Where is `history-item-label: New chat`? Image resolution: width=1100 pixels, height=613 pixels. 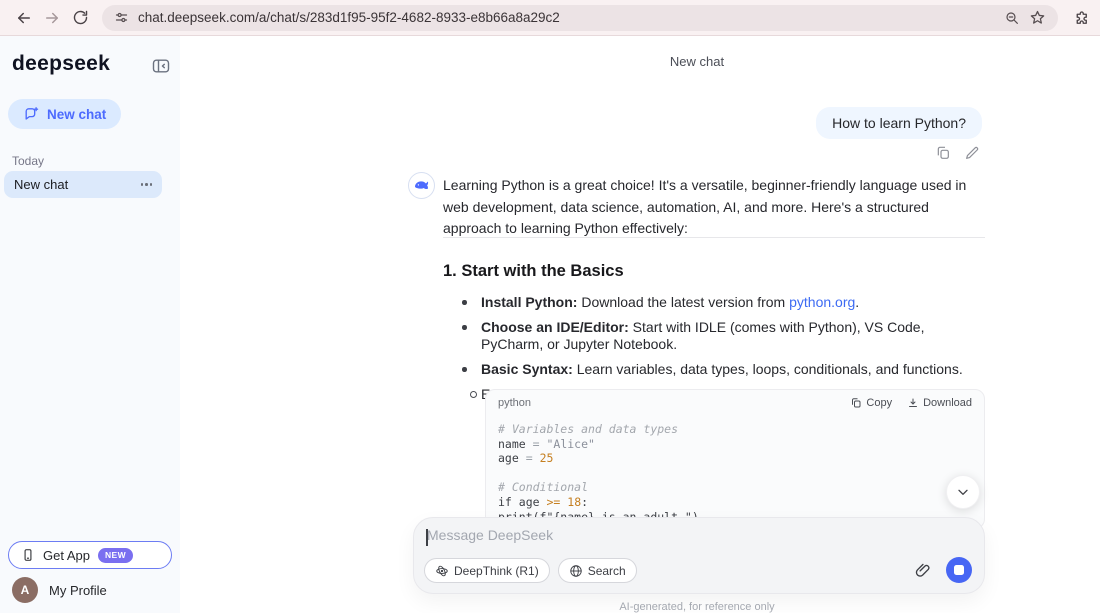 history-item-label: New chat is located at coordinates (41, 184).